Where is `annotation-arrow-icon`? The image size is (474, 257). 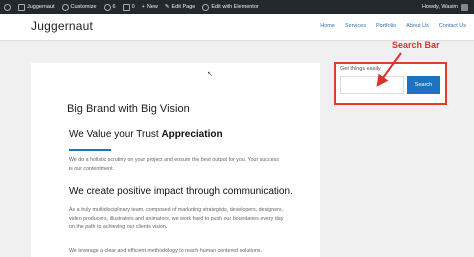 annotation-arrow-icon is located at coordinates (389, 69).